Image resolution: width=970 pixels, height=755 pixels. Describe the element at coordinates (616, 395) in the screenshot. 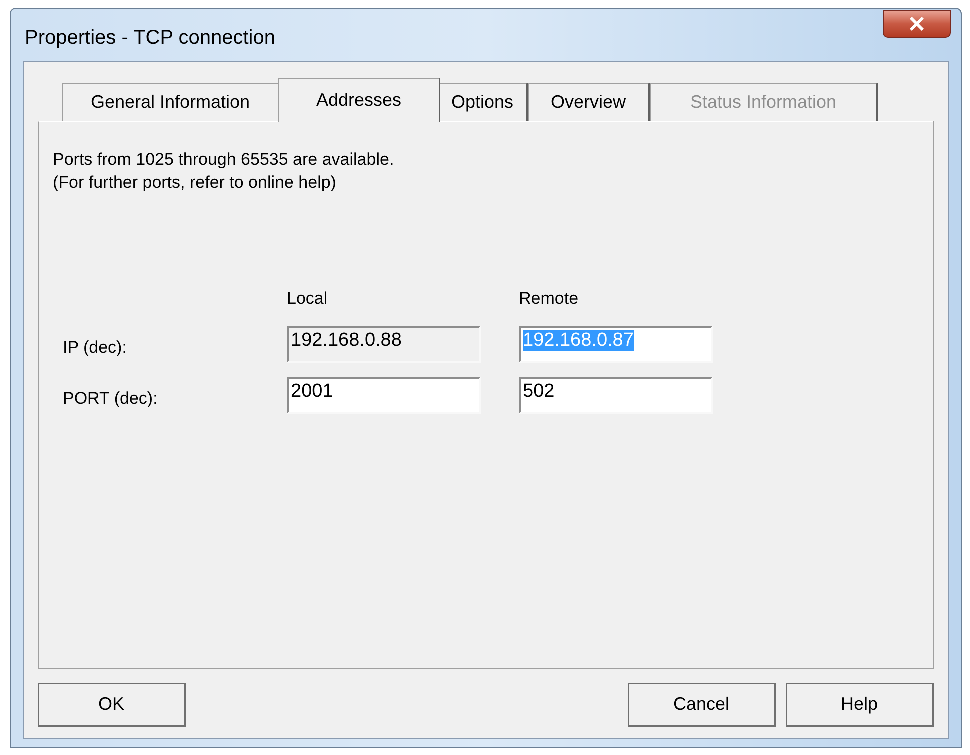

I see `input-field: 502` at that location.